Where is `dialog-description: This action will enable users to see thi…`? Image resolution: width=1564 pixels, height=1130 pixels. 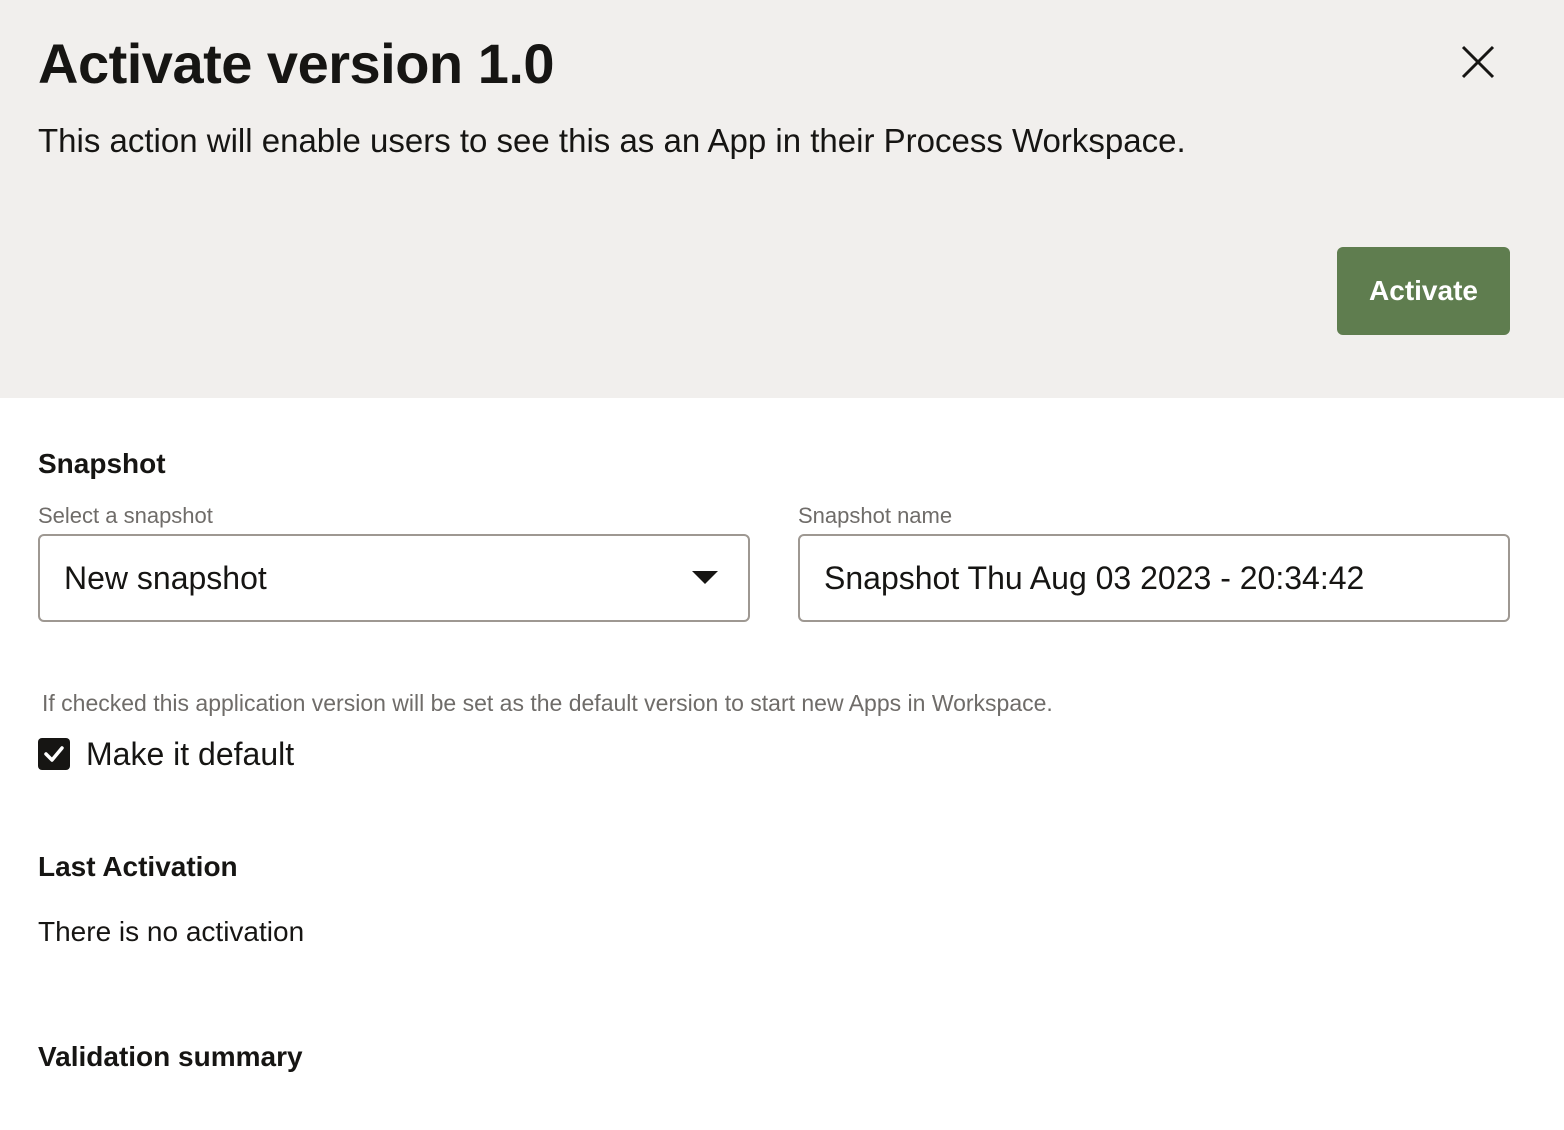
dialog-description: This action will enable users to see thi… is located at coordinates (612, 140).